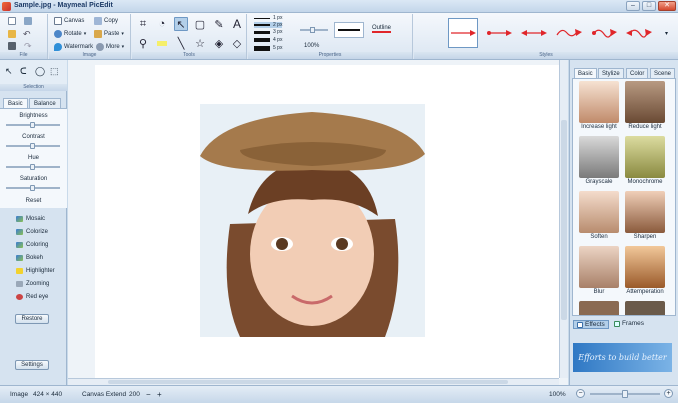 The width and height of the screenshot is (678, 403). What do you see at coordinates (27, 34) in the screenshot?
I see `undo-icon: ↶` at bounding box center [27, 34].